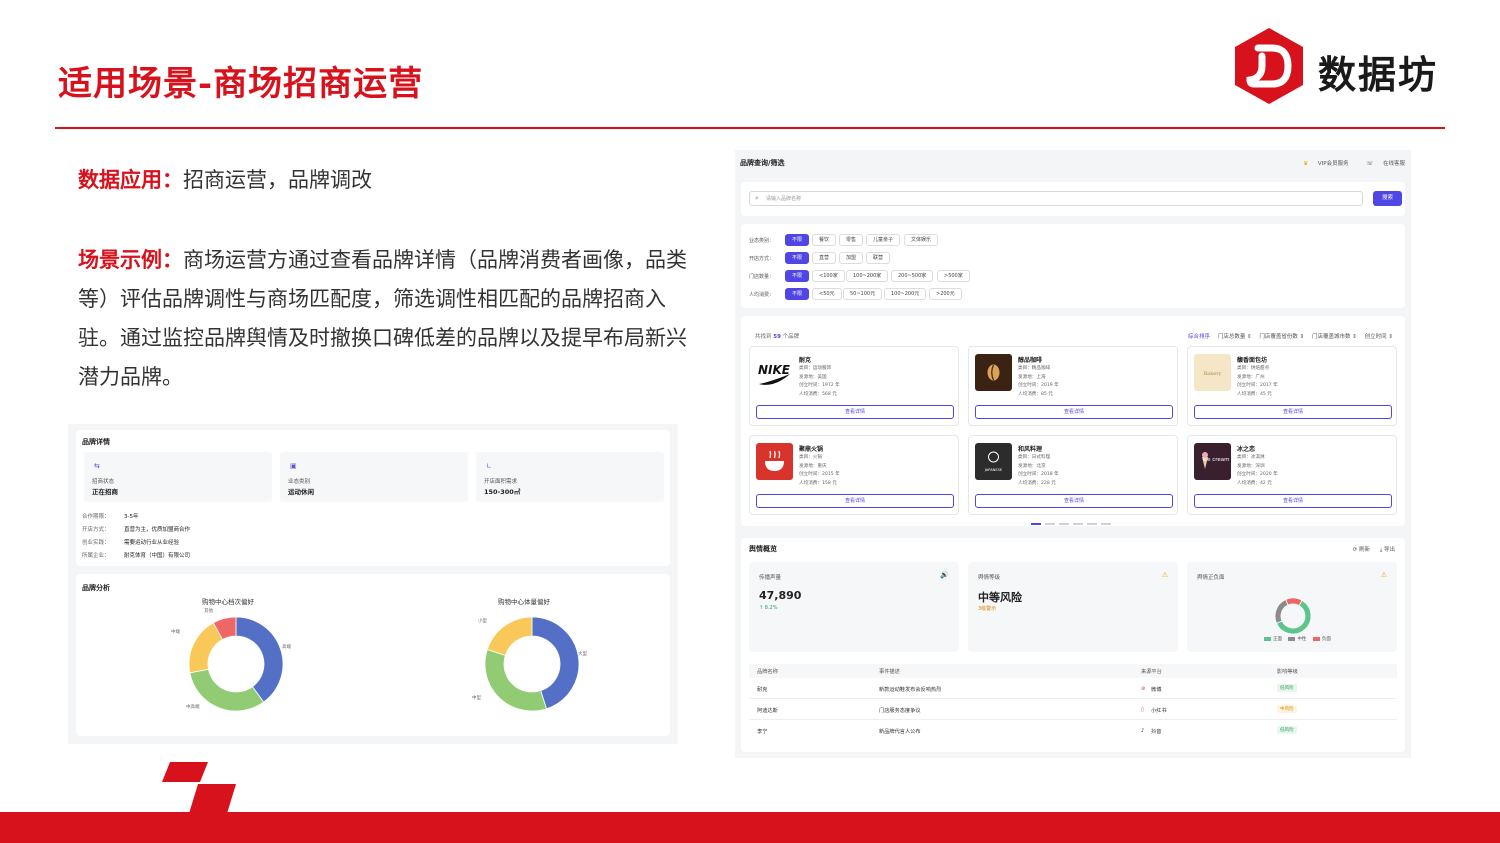  Describe the element at coordinates (1030, 449) in the screenshot. I see `brand-name: 和风料理` at that location.